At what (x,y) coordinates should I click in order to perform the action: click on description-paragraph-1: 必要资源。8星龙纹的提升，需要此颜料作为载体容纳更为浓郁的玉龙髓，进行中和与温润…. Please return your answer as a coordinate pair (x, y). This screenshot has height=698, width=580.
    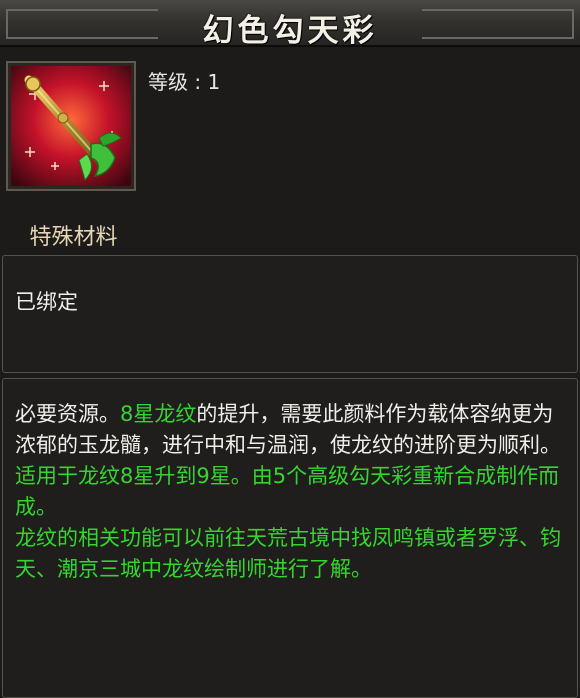
    Looking at the image, I should click on (293, 430).